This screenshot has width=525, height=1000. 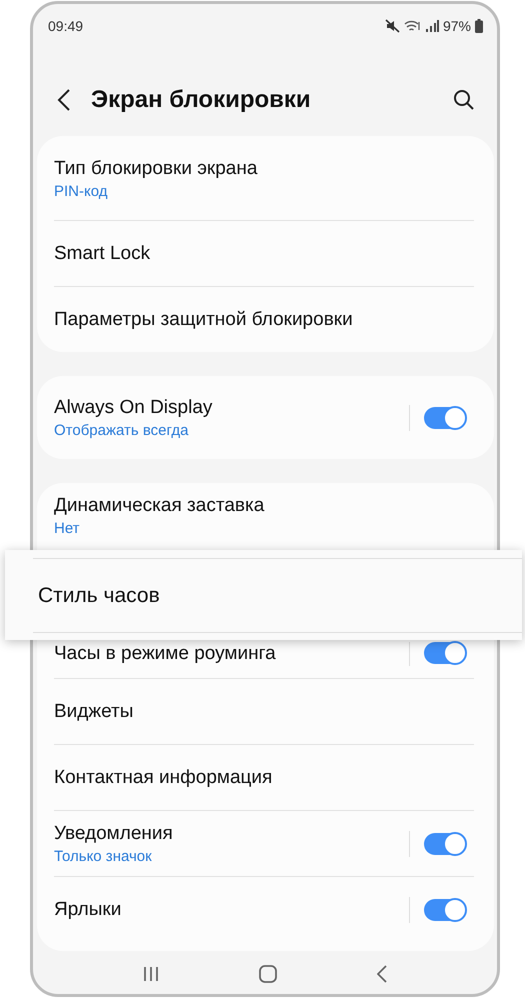 I want to click on page-title: Экран блокировки, so click(x=201, y=100).